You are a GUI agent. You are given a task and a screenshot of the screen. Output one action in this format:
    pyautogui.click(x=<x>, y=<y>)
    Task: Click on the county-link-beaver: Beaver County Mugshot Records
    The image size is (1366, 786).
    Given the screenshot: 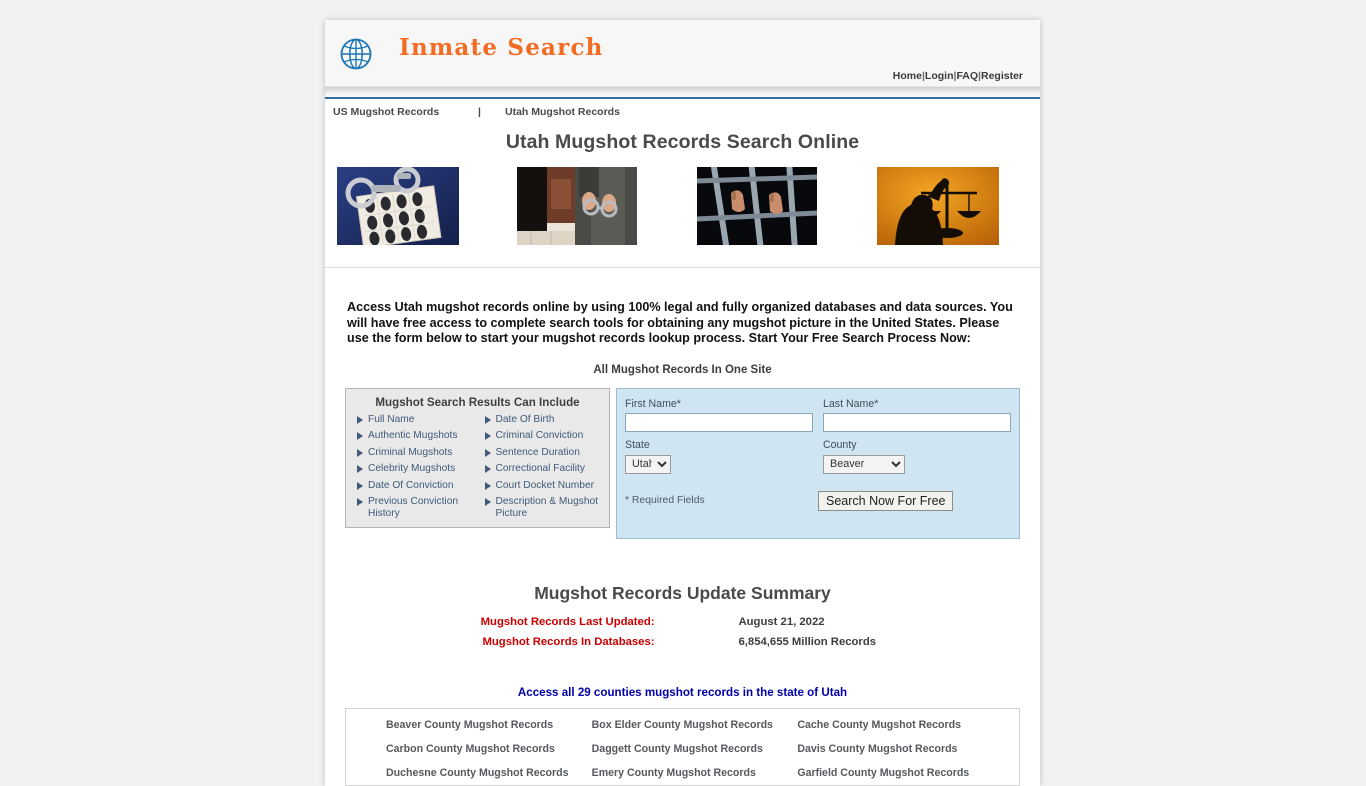 What is the action you would take?
    pyautogui.click(x=489, y=725)
    